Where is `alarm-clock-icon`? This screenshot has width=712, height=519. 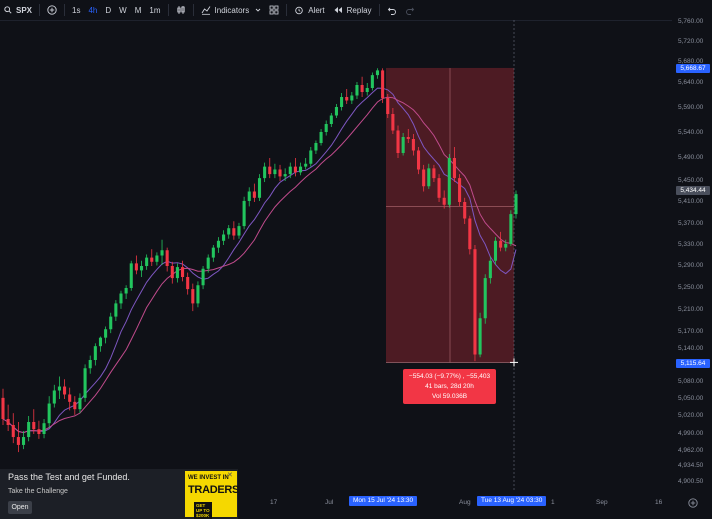
alarm-clock-icon is located at coordinates (299, 10).